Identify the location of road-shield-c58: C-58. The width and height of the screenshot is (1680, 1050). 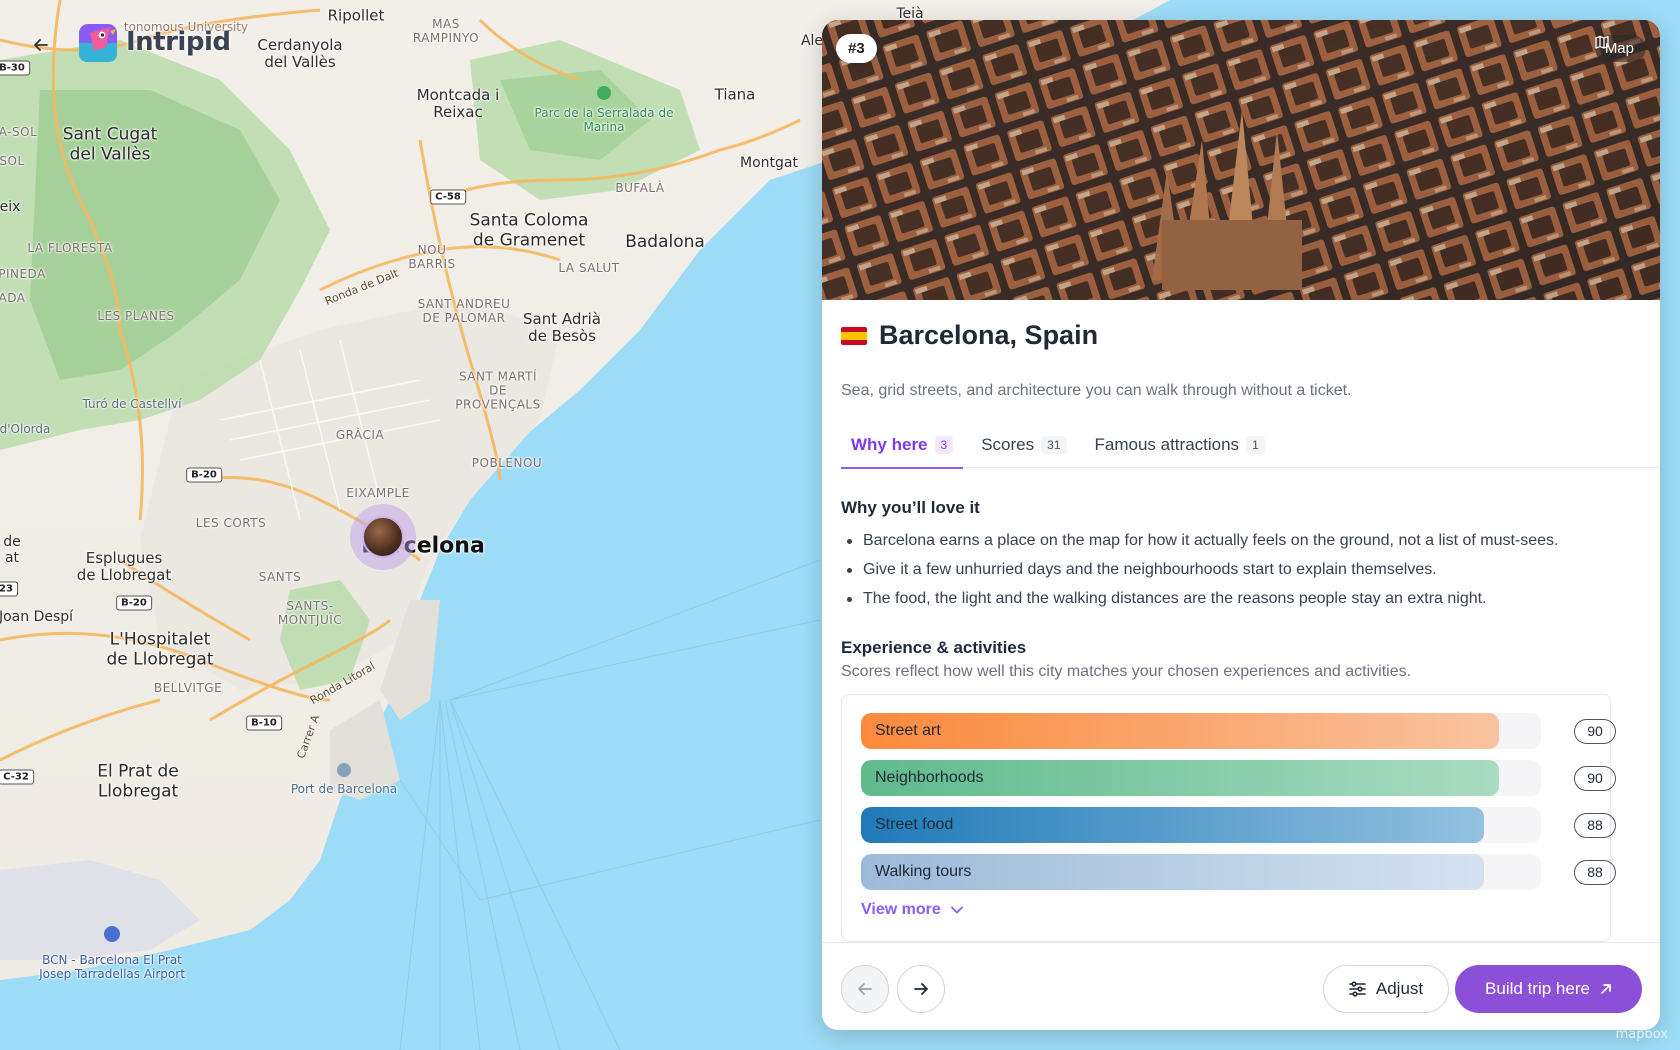
(448, 197).